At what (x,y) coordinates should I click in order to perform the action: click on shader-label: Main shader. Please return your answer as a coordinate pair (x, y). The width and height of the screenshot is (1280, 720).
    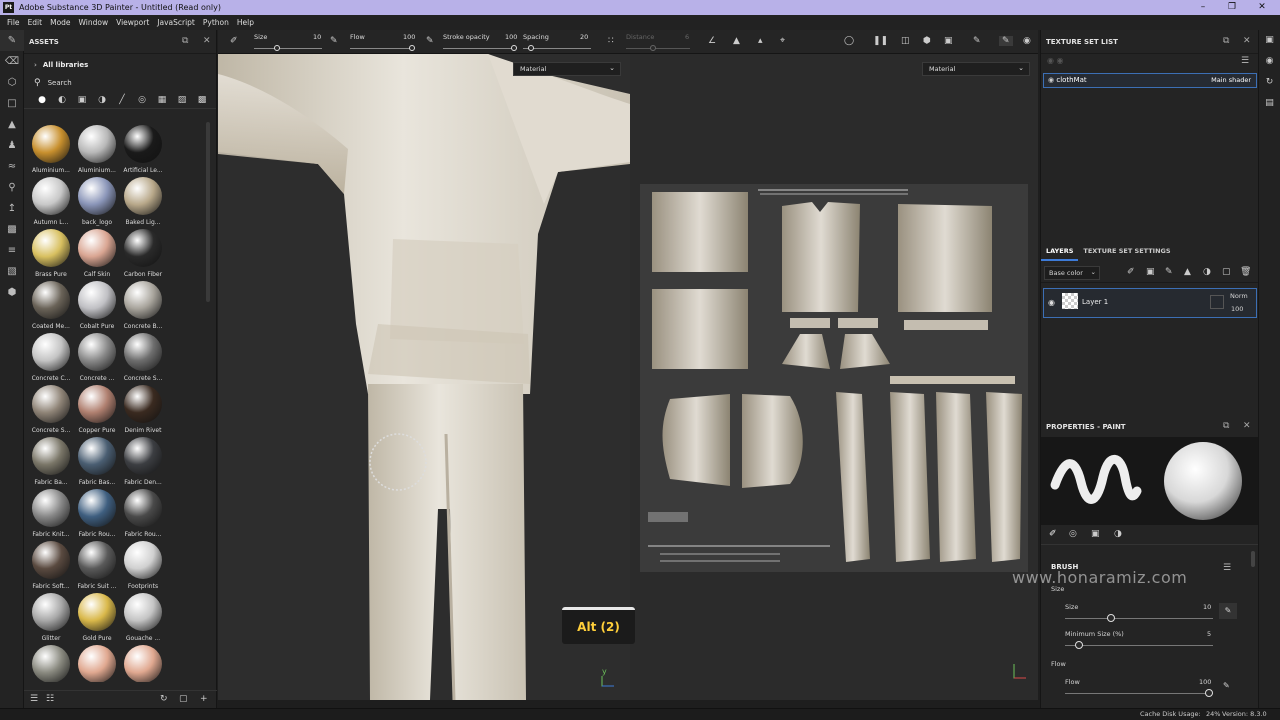
    Looking at the image, I should click on (1231, 80).